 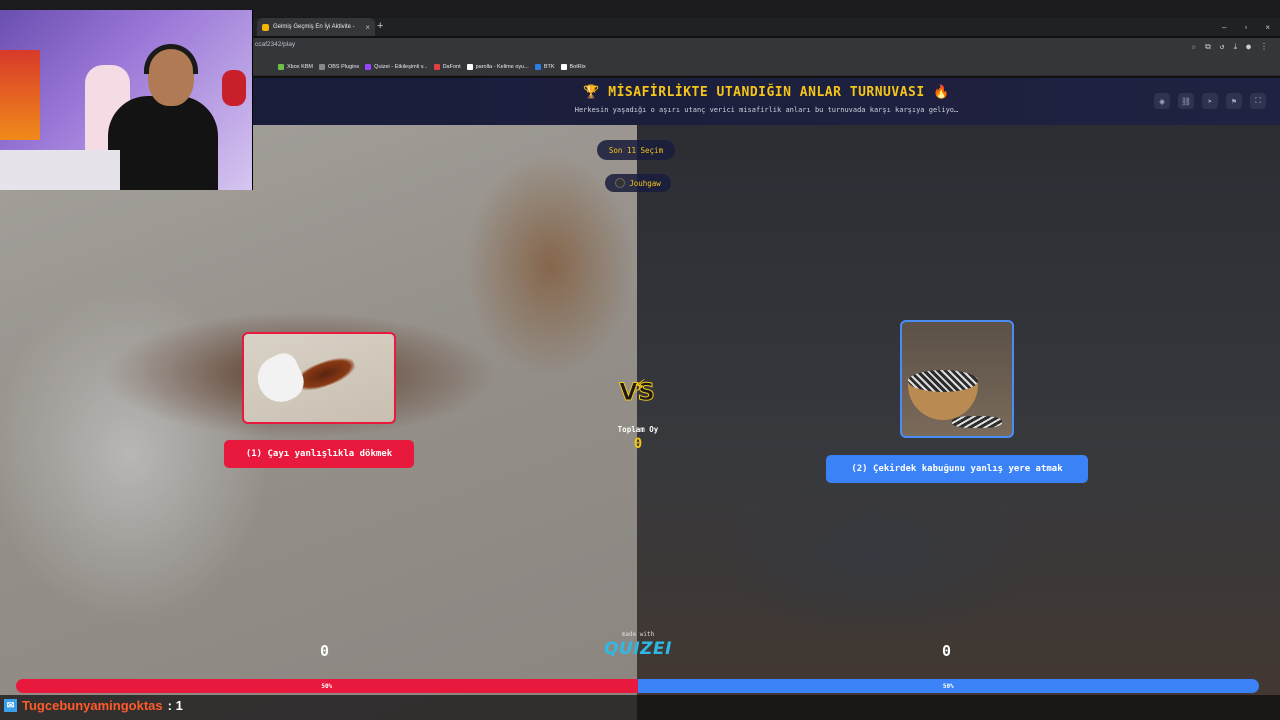 What do you see at coordinates (321, 66) in the screenshot?
I see `folder-icon` at bounding box center [321, 66].